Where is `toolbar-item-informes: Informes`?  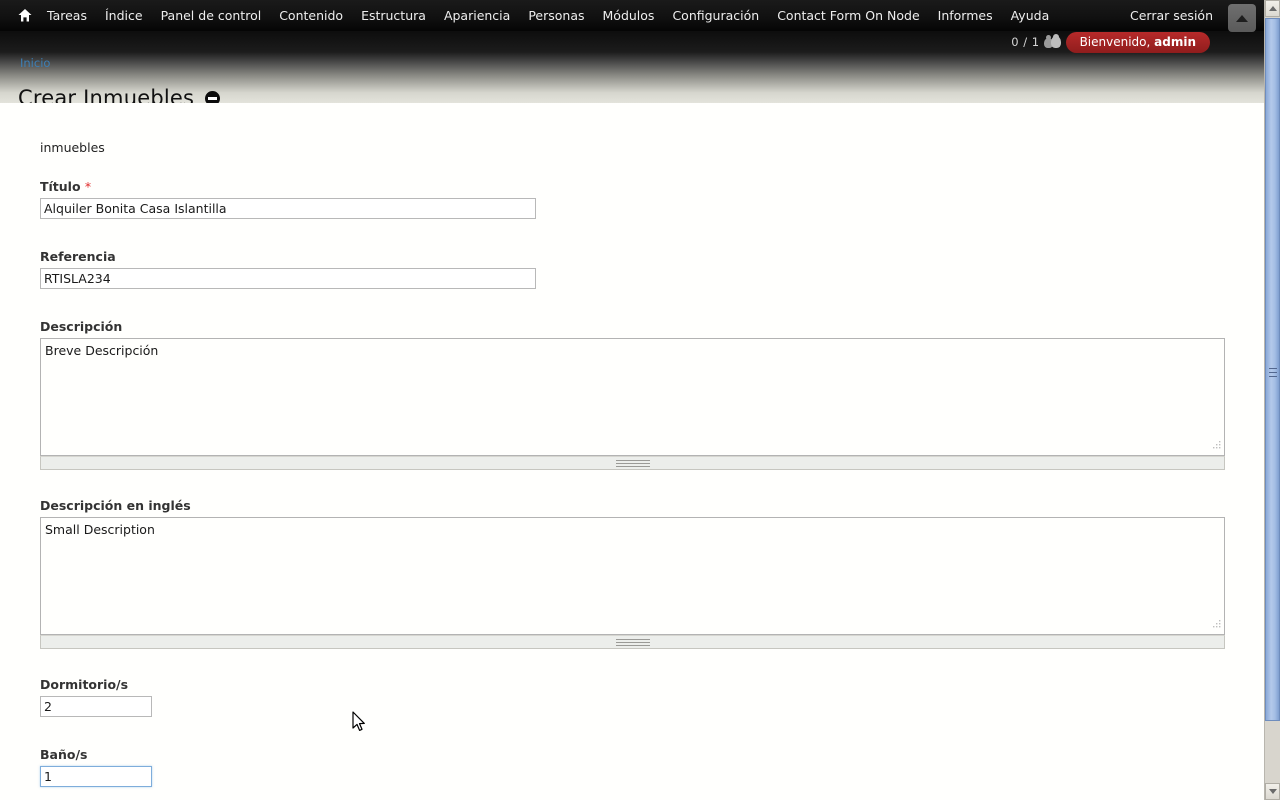
toolbar-item-informes: Informes is located at coordinates (965, 15).